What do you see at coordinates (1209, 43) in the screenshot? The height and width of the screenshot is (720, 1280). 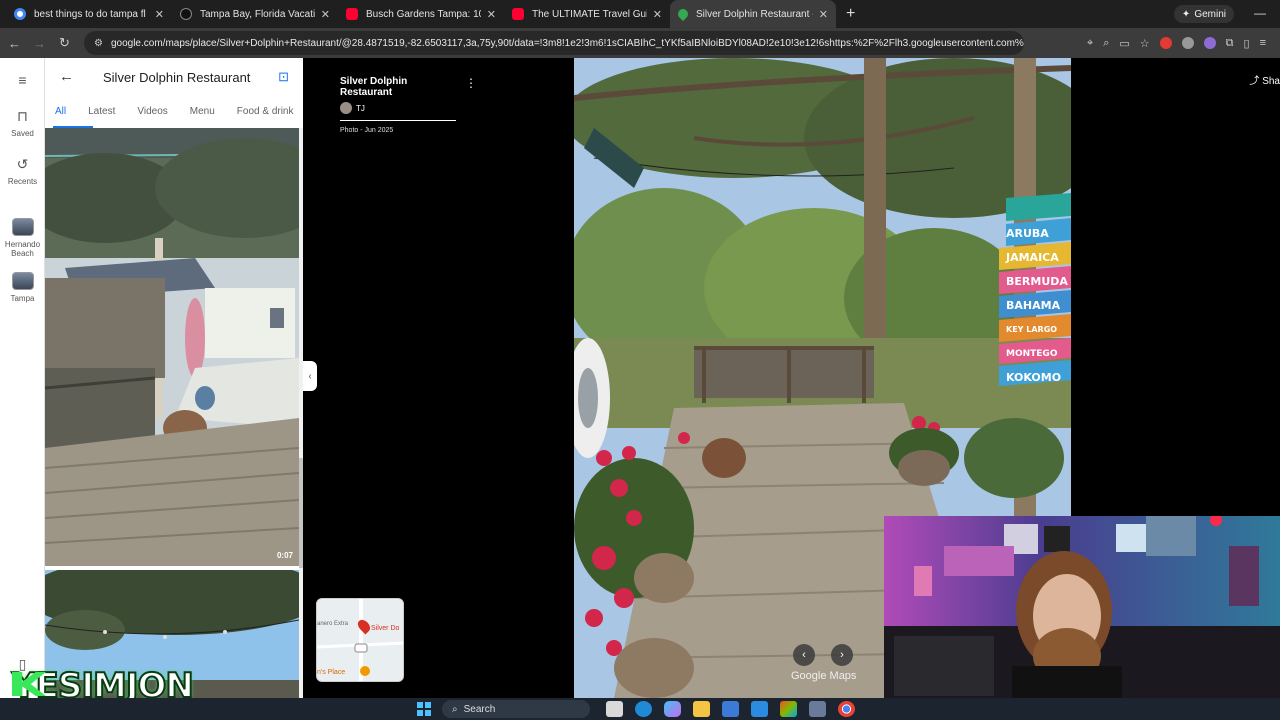 I see `extension-purple-icon` at bounding box center [1209, 43].